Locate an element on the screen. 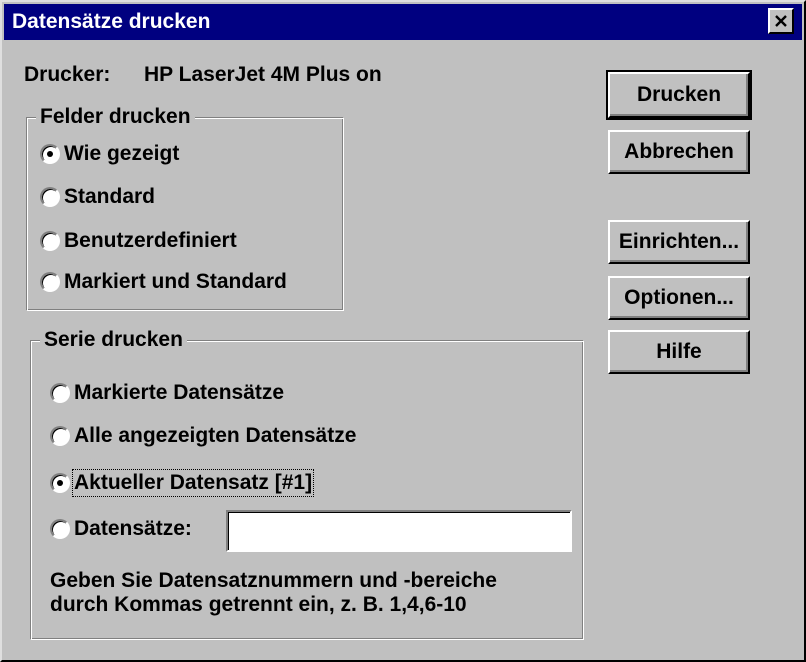 The image size is (806, 662). radio-label: Wie gezeigt is located at coordinates (122, 153).